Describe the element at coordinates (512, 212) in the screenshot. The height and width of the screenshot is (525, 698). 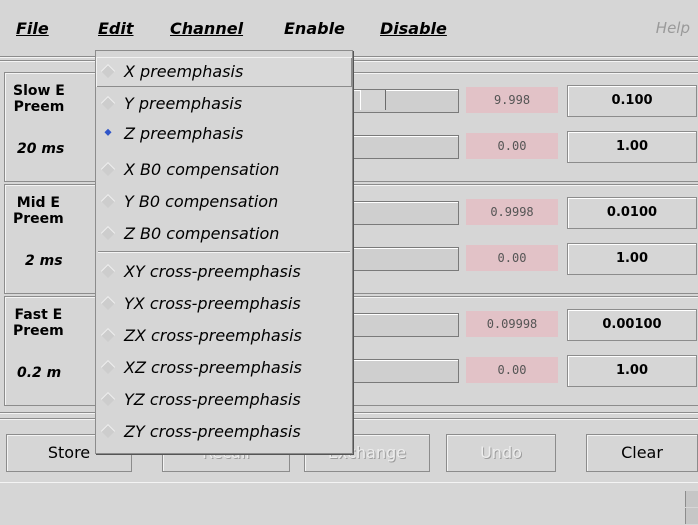
I see `amplitude-value: 0.9998` at that location.